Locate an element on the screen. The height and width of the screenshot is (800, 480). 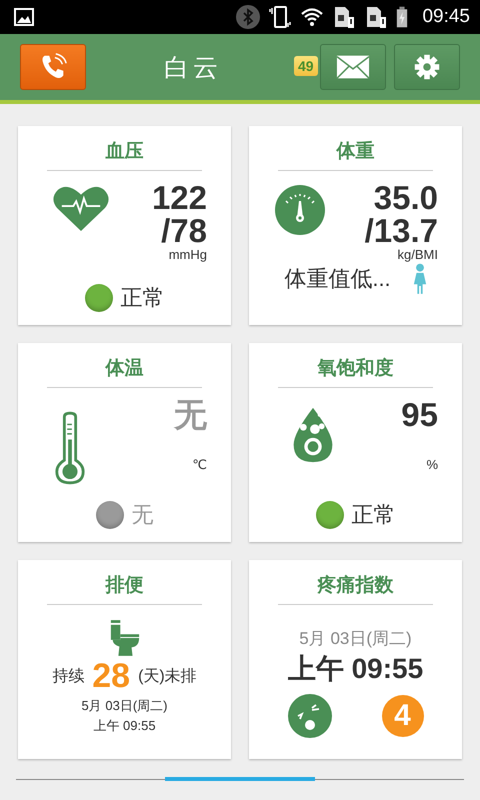
status-text: 无 is located at coordinates (143, 515).